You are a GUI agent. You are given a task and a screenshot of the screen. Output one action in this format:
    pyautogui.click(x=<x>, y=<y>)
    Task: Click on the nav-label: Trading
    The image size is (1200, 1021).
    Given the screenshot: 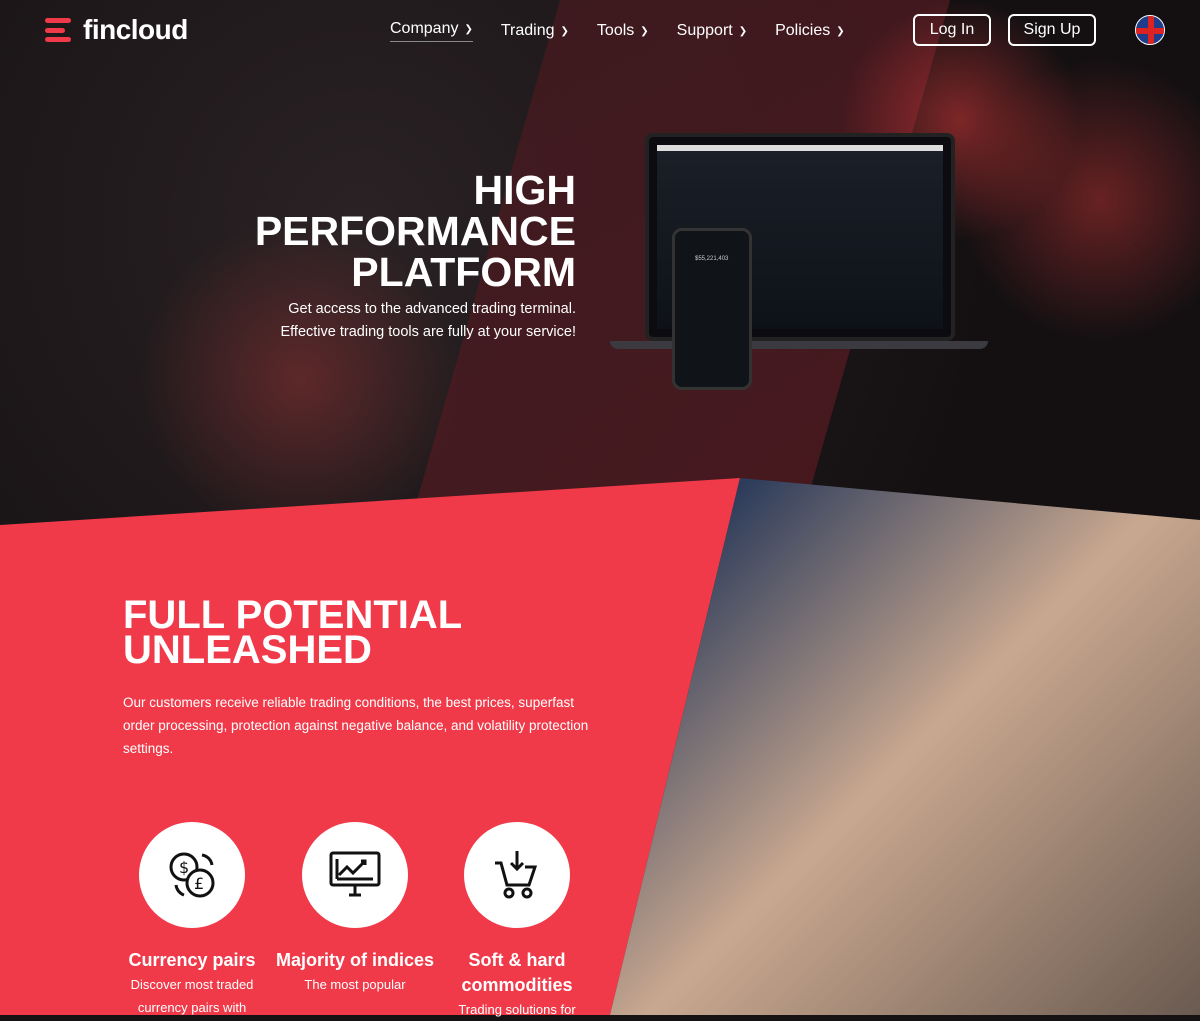 What is the action you would take?
    pyautogui.click(x=527, y=30)
    